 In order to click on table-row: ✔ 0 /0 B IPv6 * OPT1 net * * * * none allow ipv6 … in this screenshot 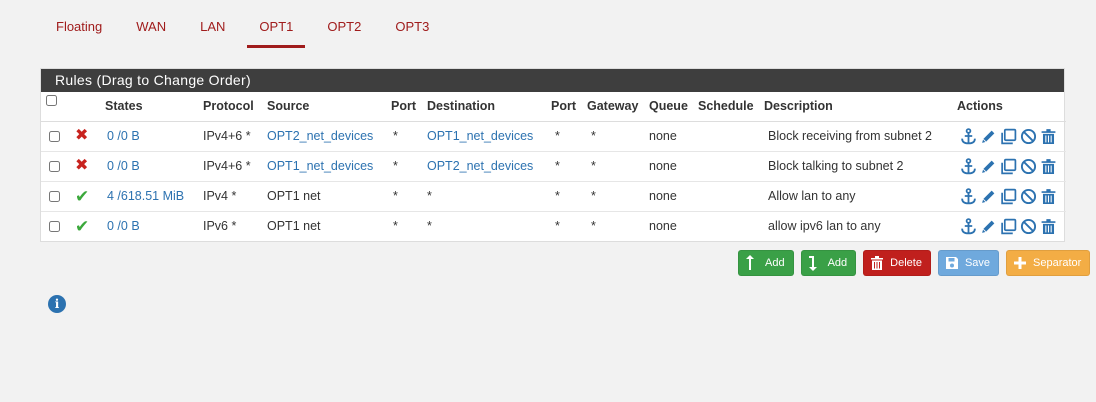, I will do `click(553, 226)`.